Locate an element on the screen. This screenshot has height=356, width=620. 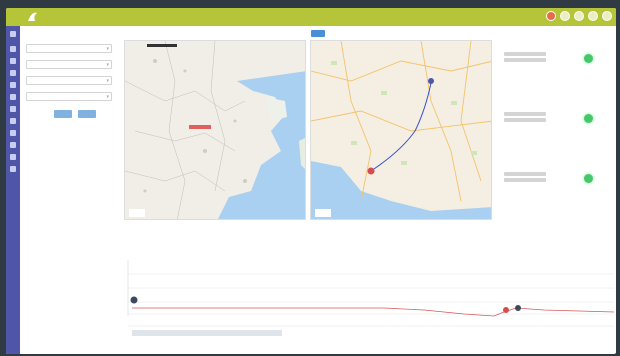
route-start-marker is located at coordinates (371, 171).